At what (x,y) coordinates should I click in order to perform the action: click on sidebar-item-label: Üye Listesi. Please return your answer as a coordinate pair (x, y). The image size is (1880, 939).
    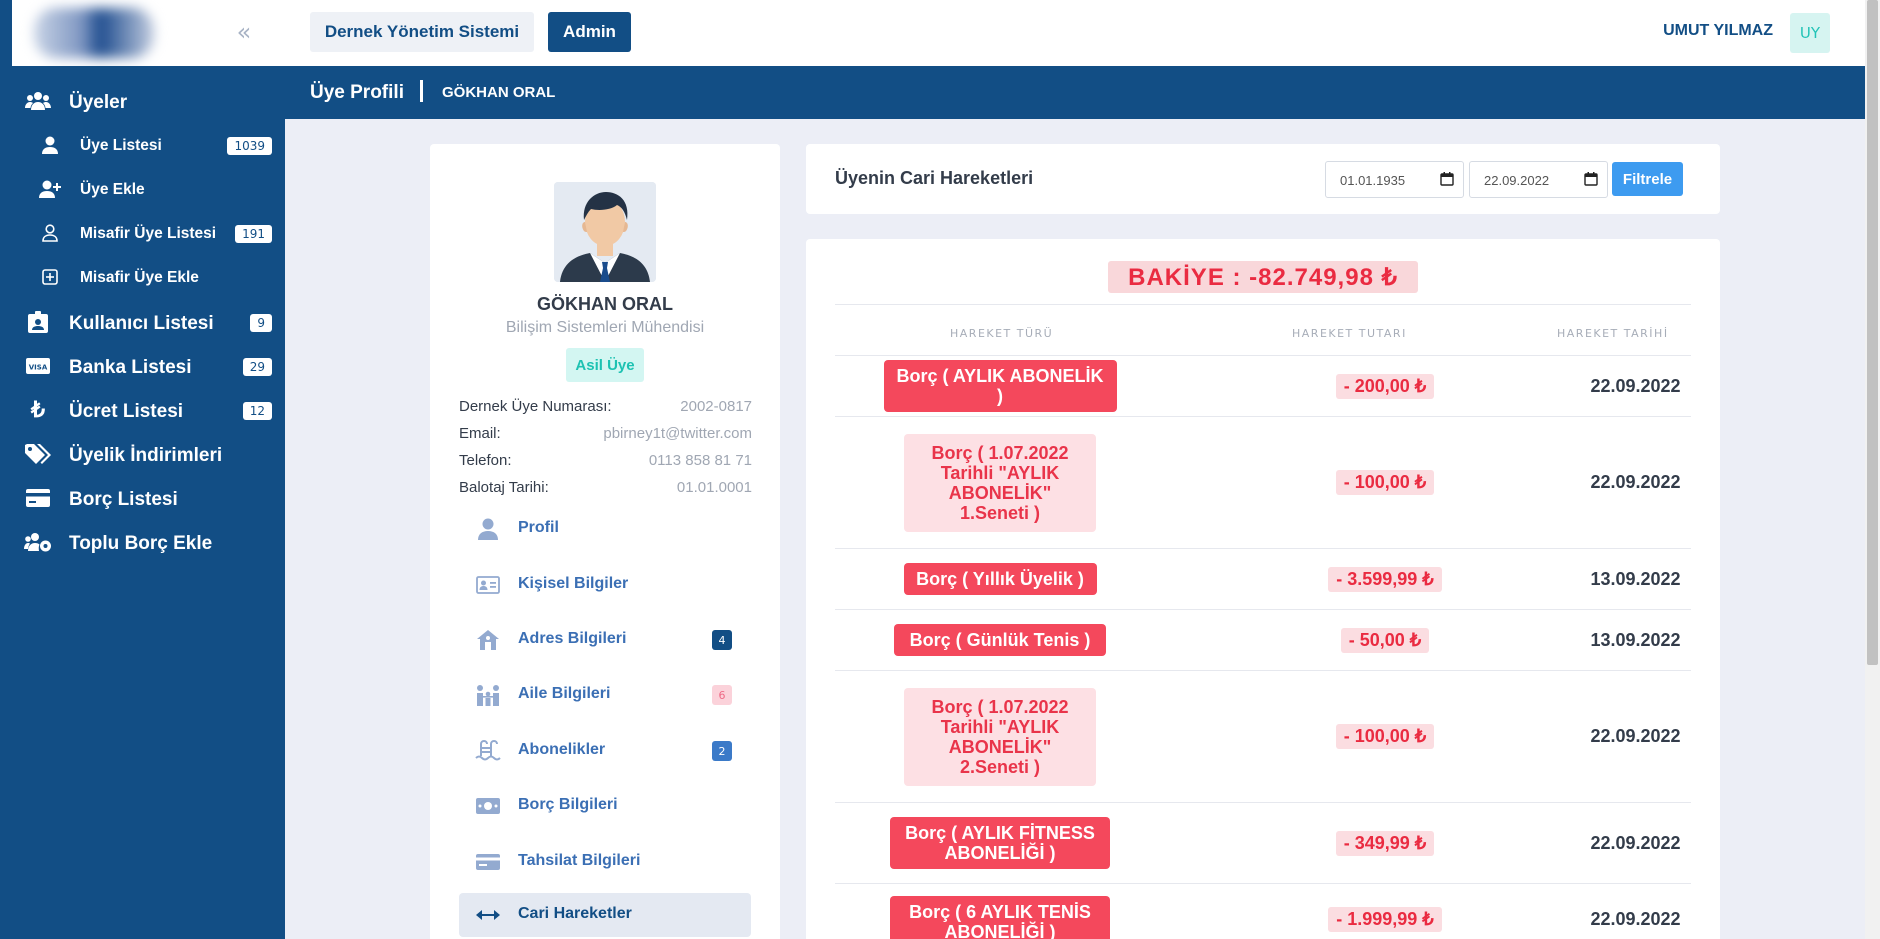
    Looking at the image, I should click on (121, 145).